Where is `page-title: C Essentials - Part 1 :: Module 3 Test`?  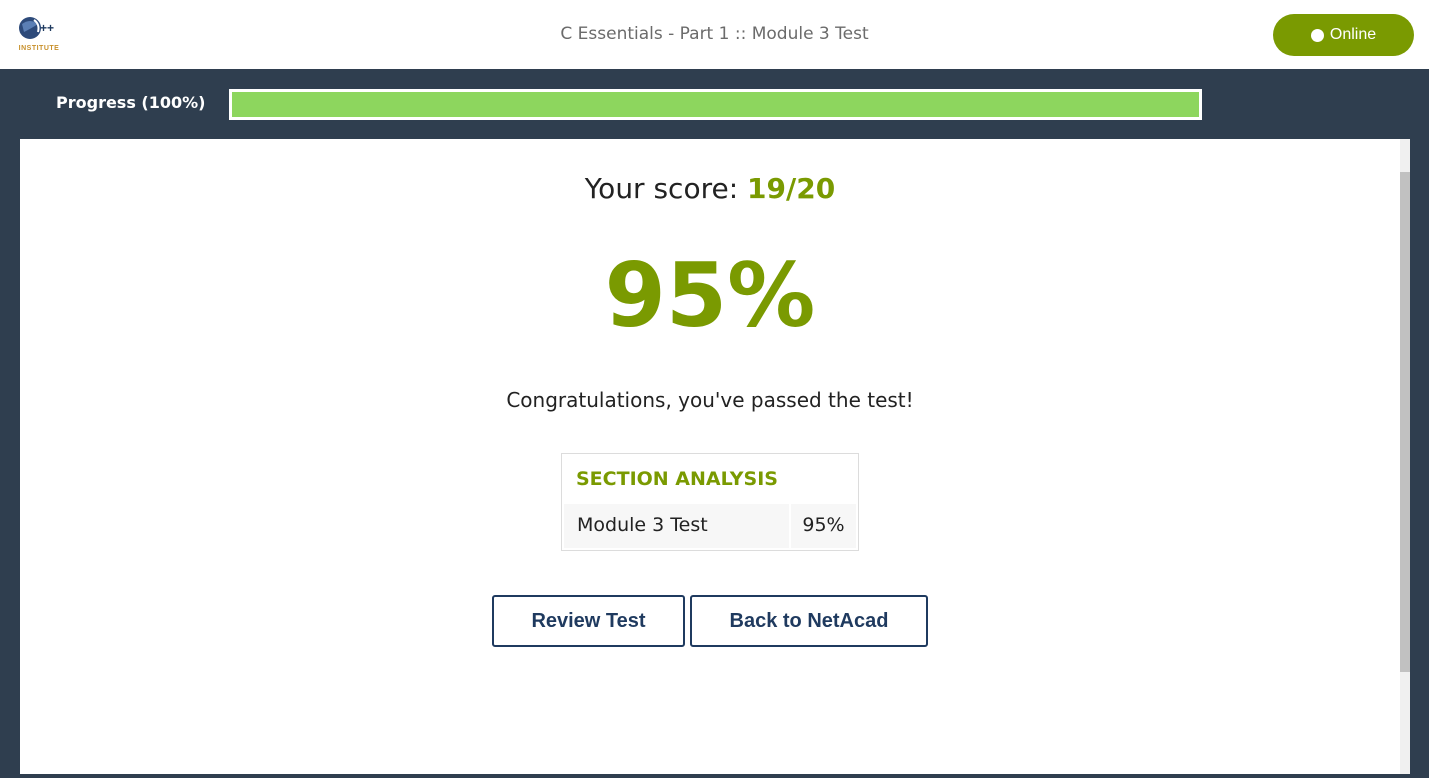
page-title: C Essentials - Part 1 :: Module 3 Test is located at coordinates (714, 34).